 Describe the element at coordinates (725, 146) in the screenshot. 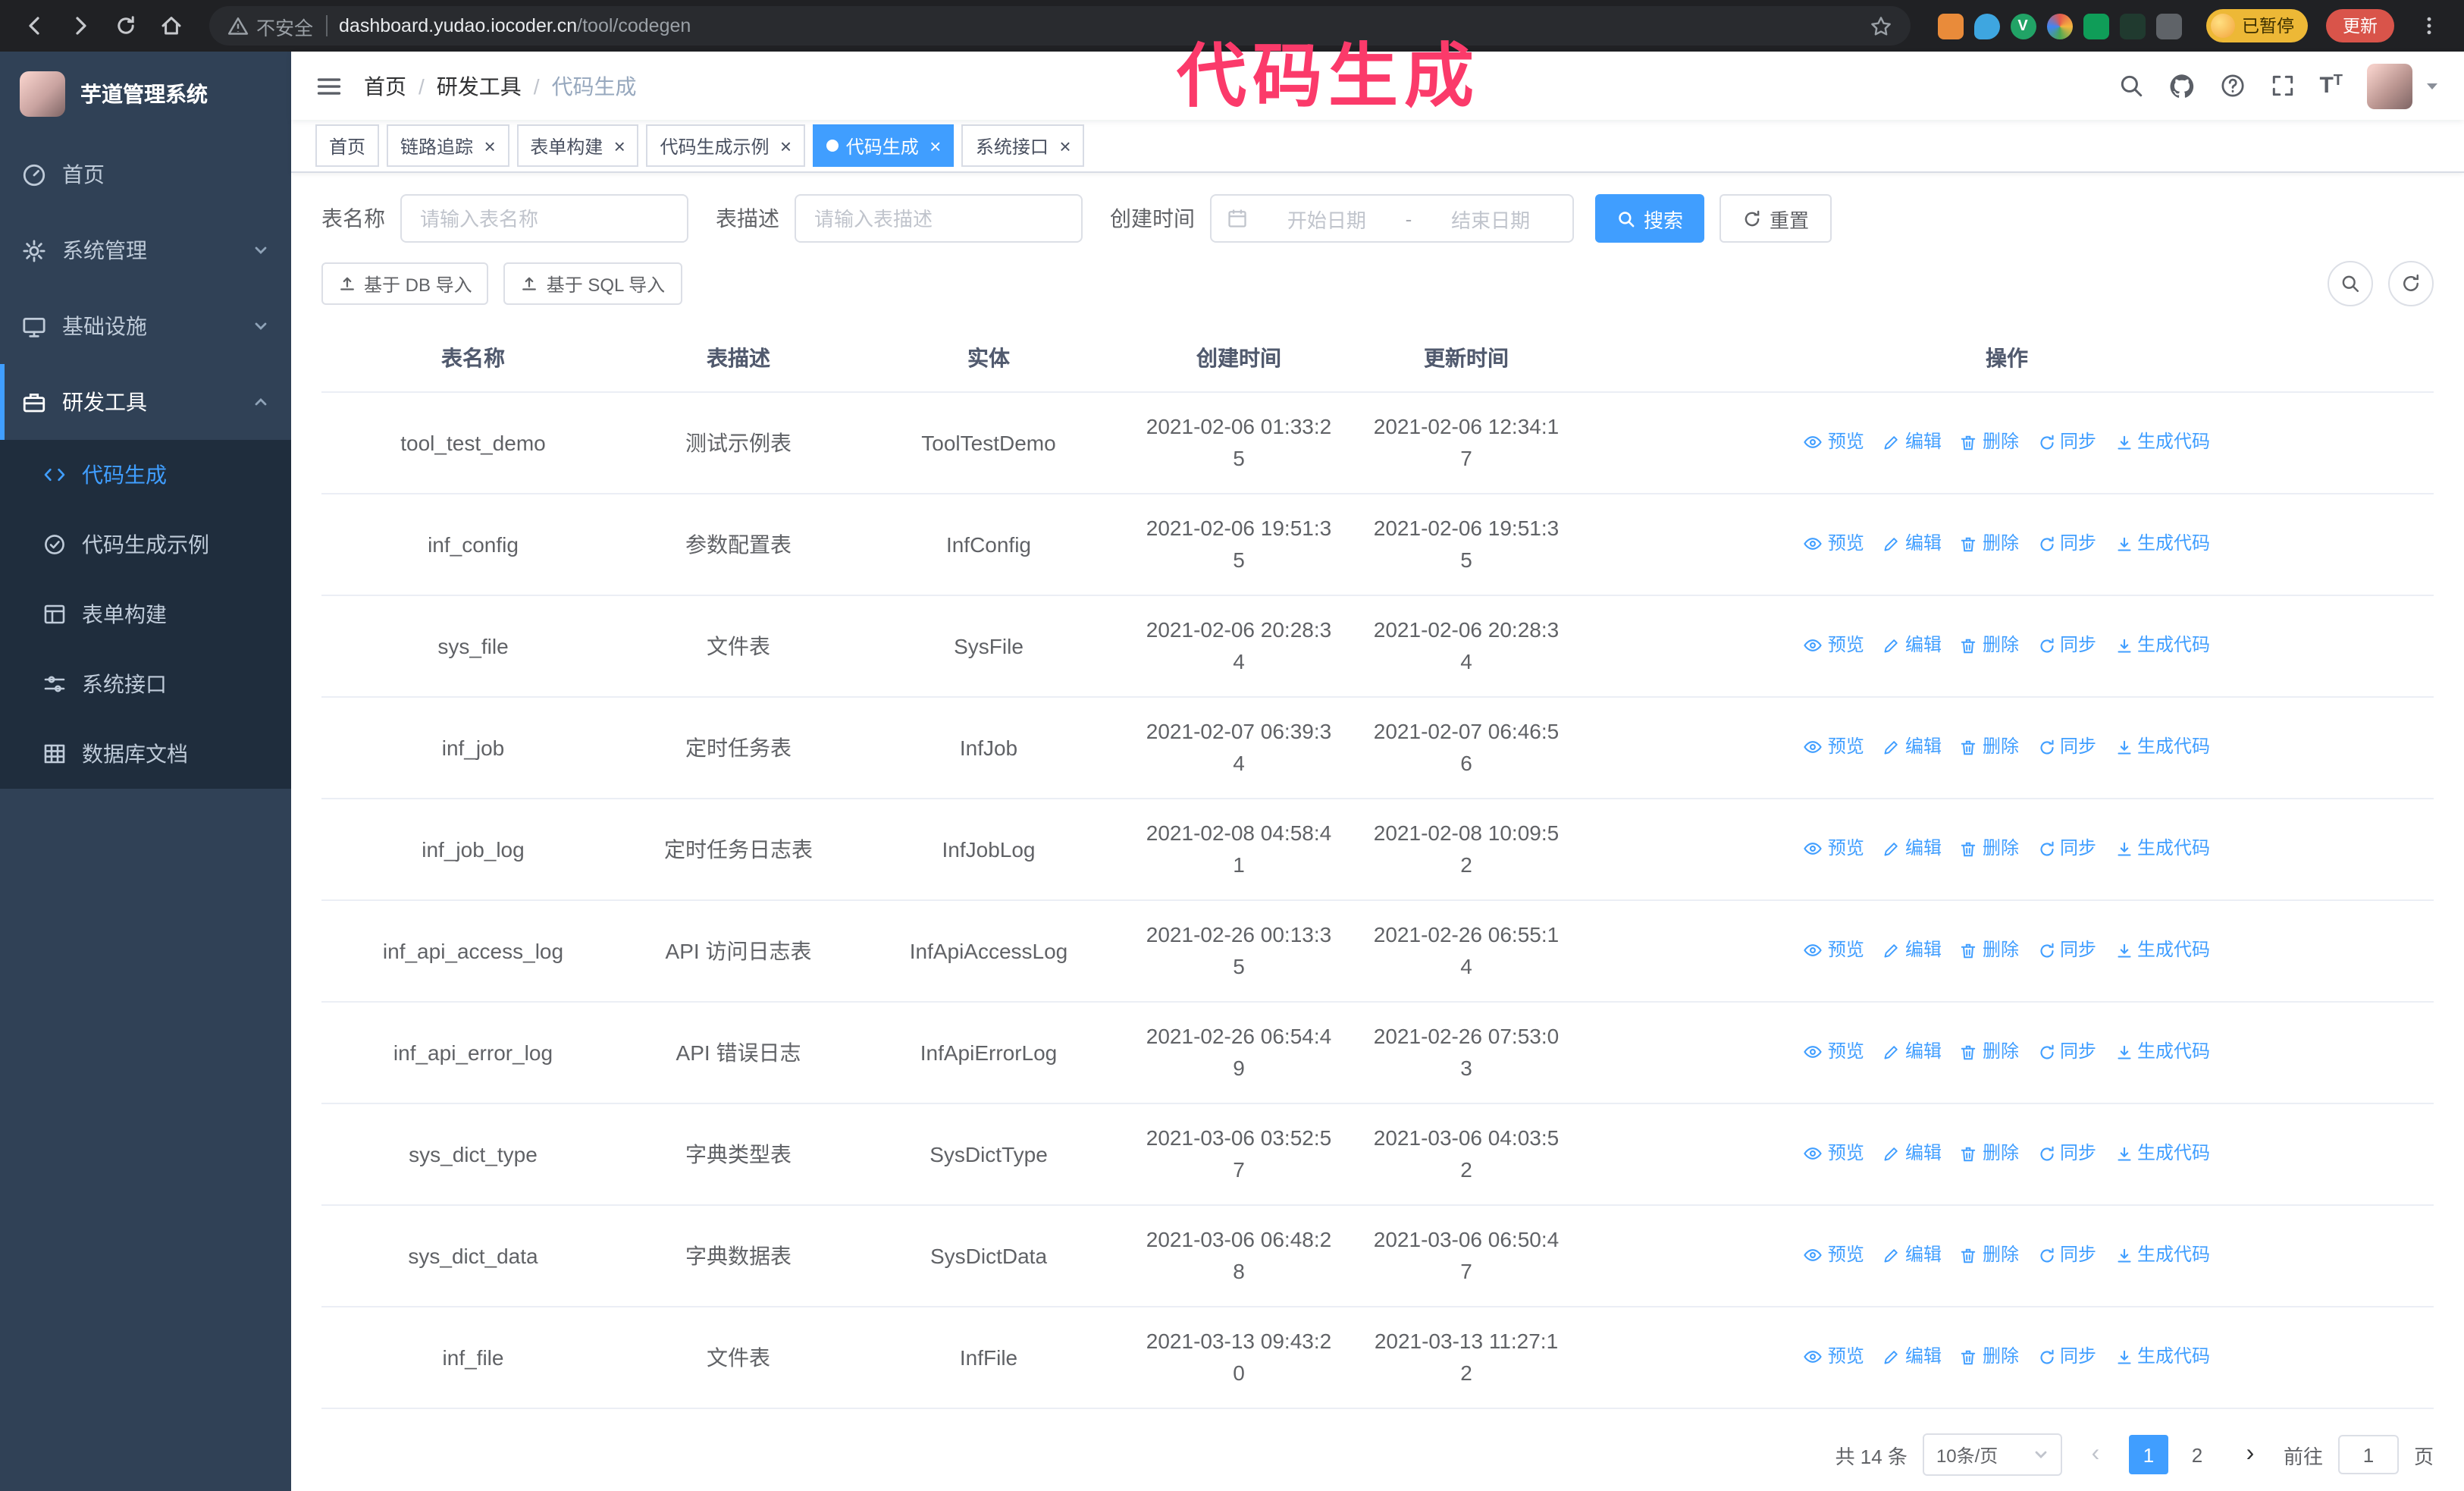

I see `tab-4: 代码生成示例 ×` at that location.